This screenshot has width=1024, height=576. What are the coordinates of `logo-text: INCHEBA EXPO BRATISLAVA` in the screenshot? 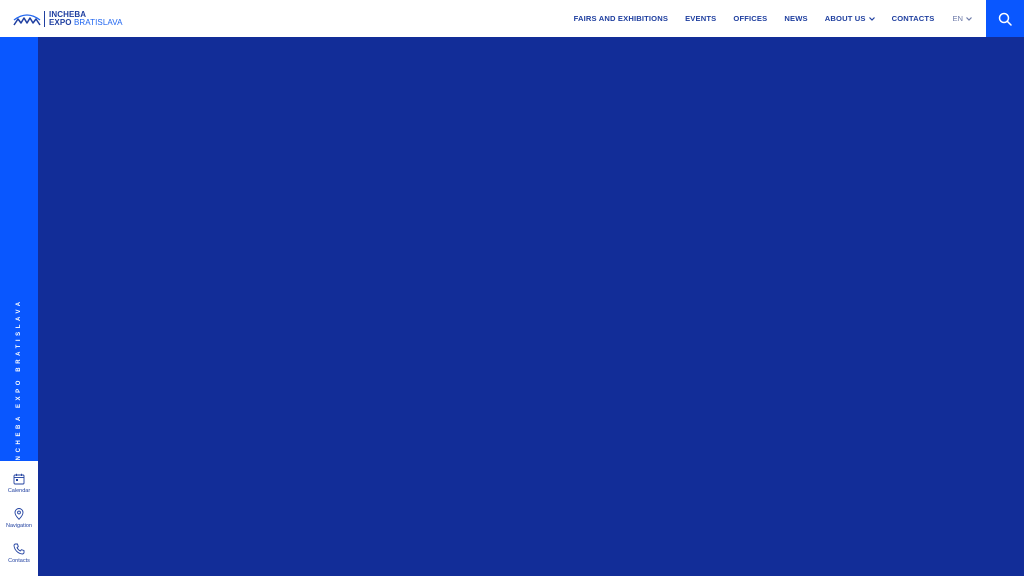 It's located at (86, 19).